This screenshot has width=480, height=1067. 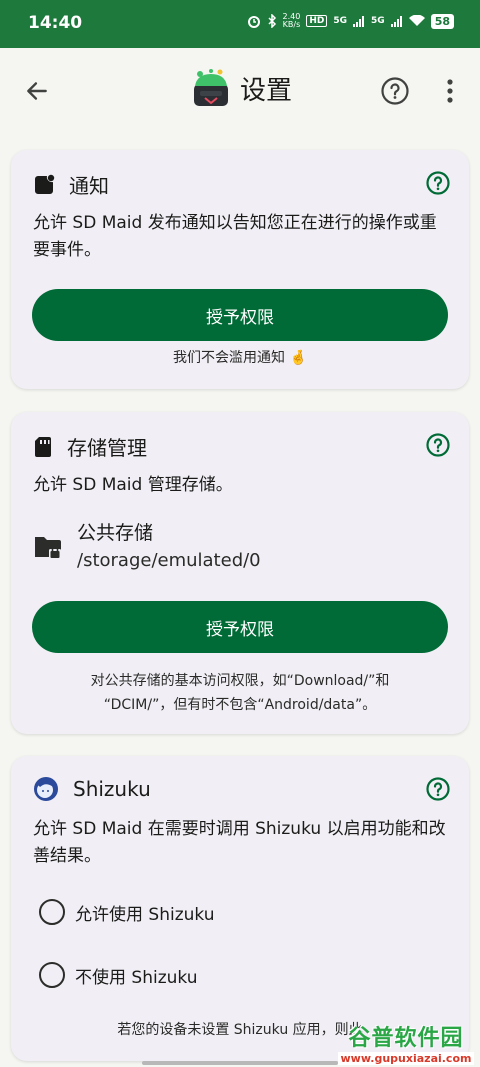 What do you see at coordinates (442, 21) in the screenshot?
I see `battery-level: 58` at bounding box center [442, 21].